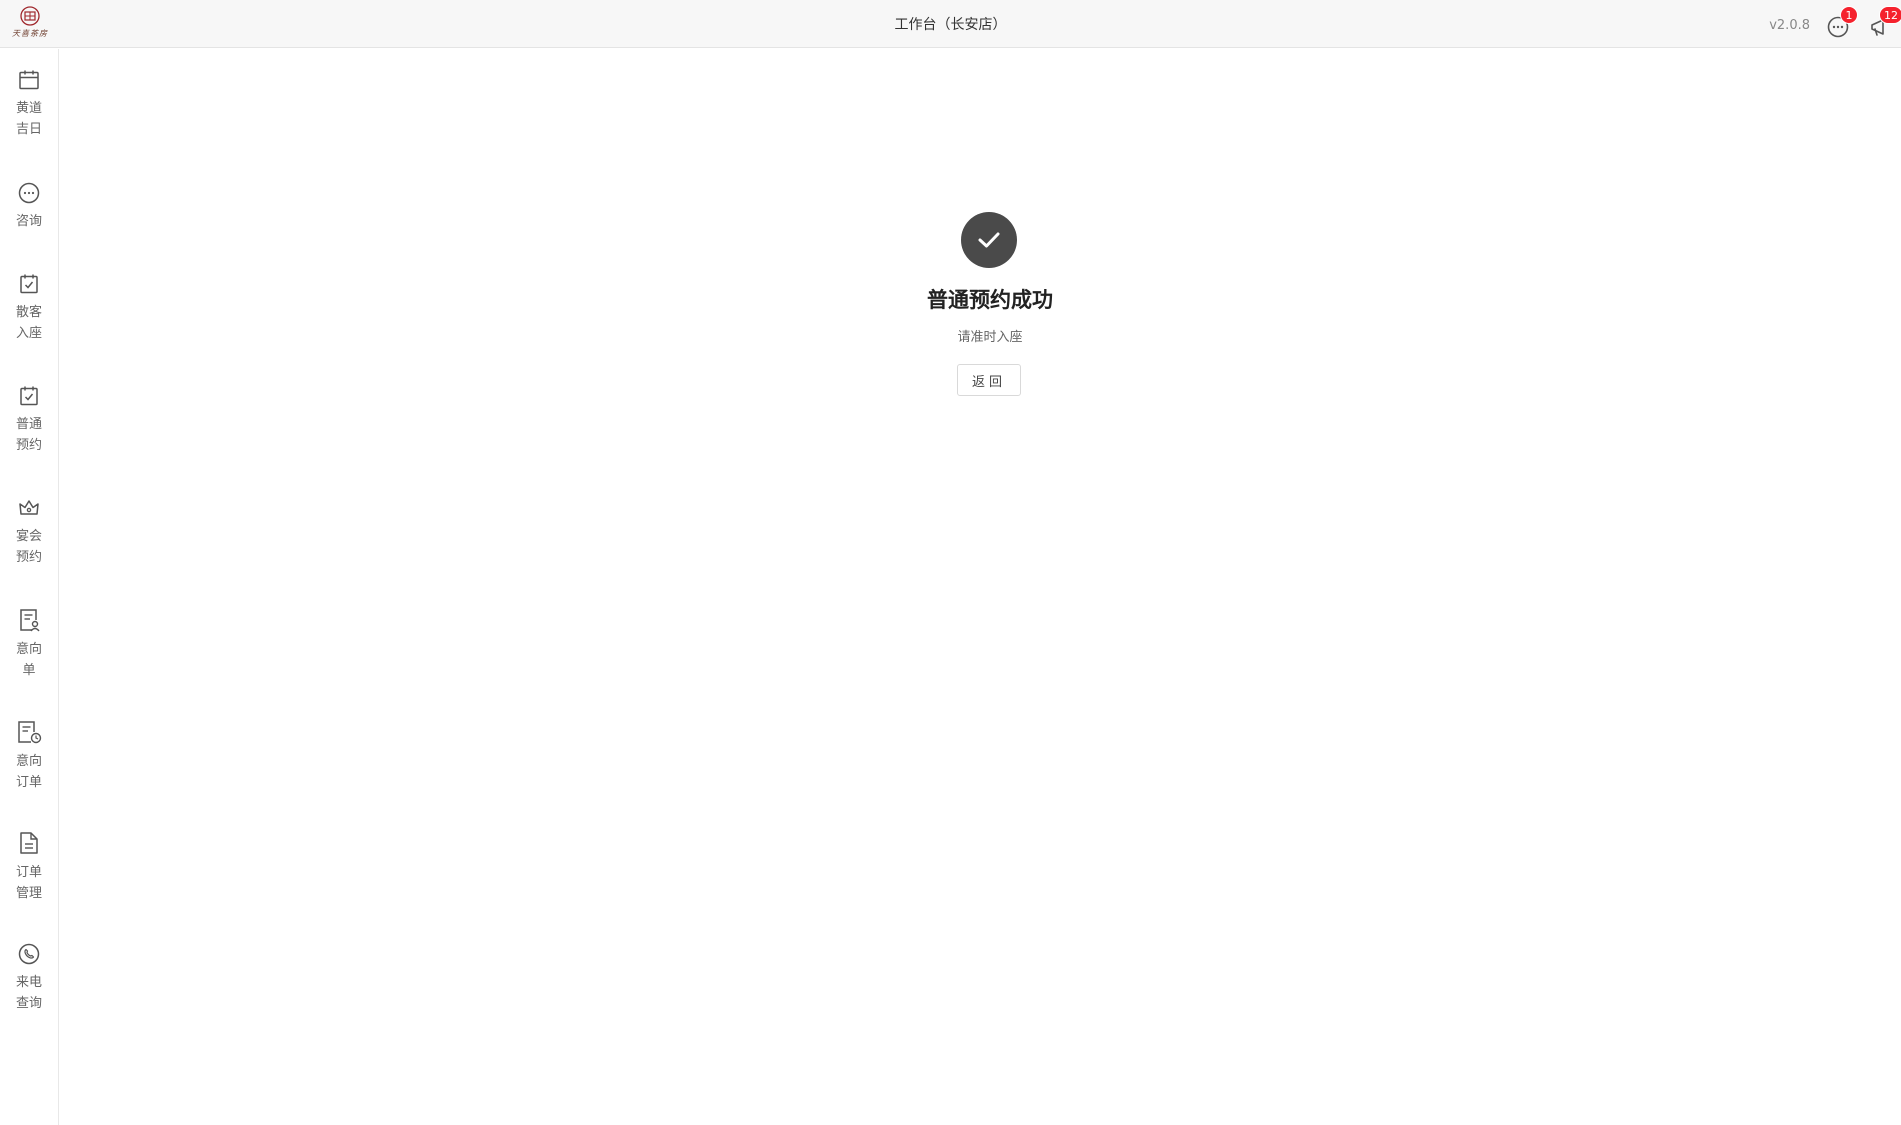  I want to click on notifications-button: 12, so click(1885, 22).